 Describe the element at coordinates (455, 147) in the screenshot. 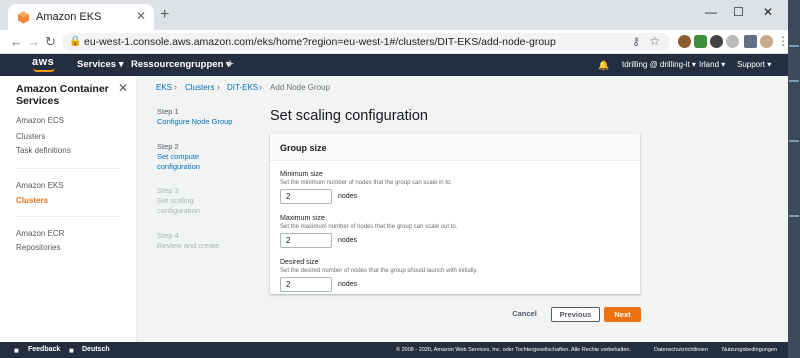

I see `panel-header: Group size` at that location.